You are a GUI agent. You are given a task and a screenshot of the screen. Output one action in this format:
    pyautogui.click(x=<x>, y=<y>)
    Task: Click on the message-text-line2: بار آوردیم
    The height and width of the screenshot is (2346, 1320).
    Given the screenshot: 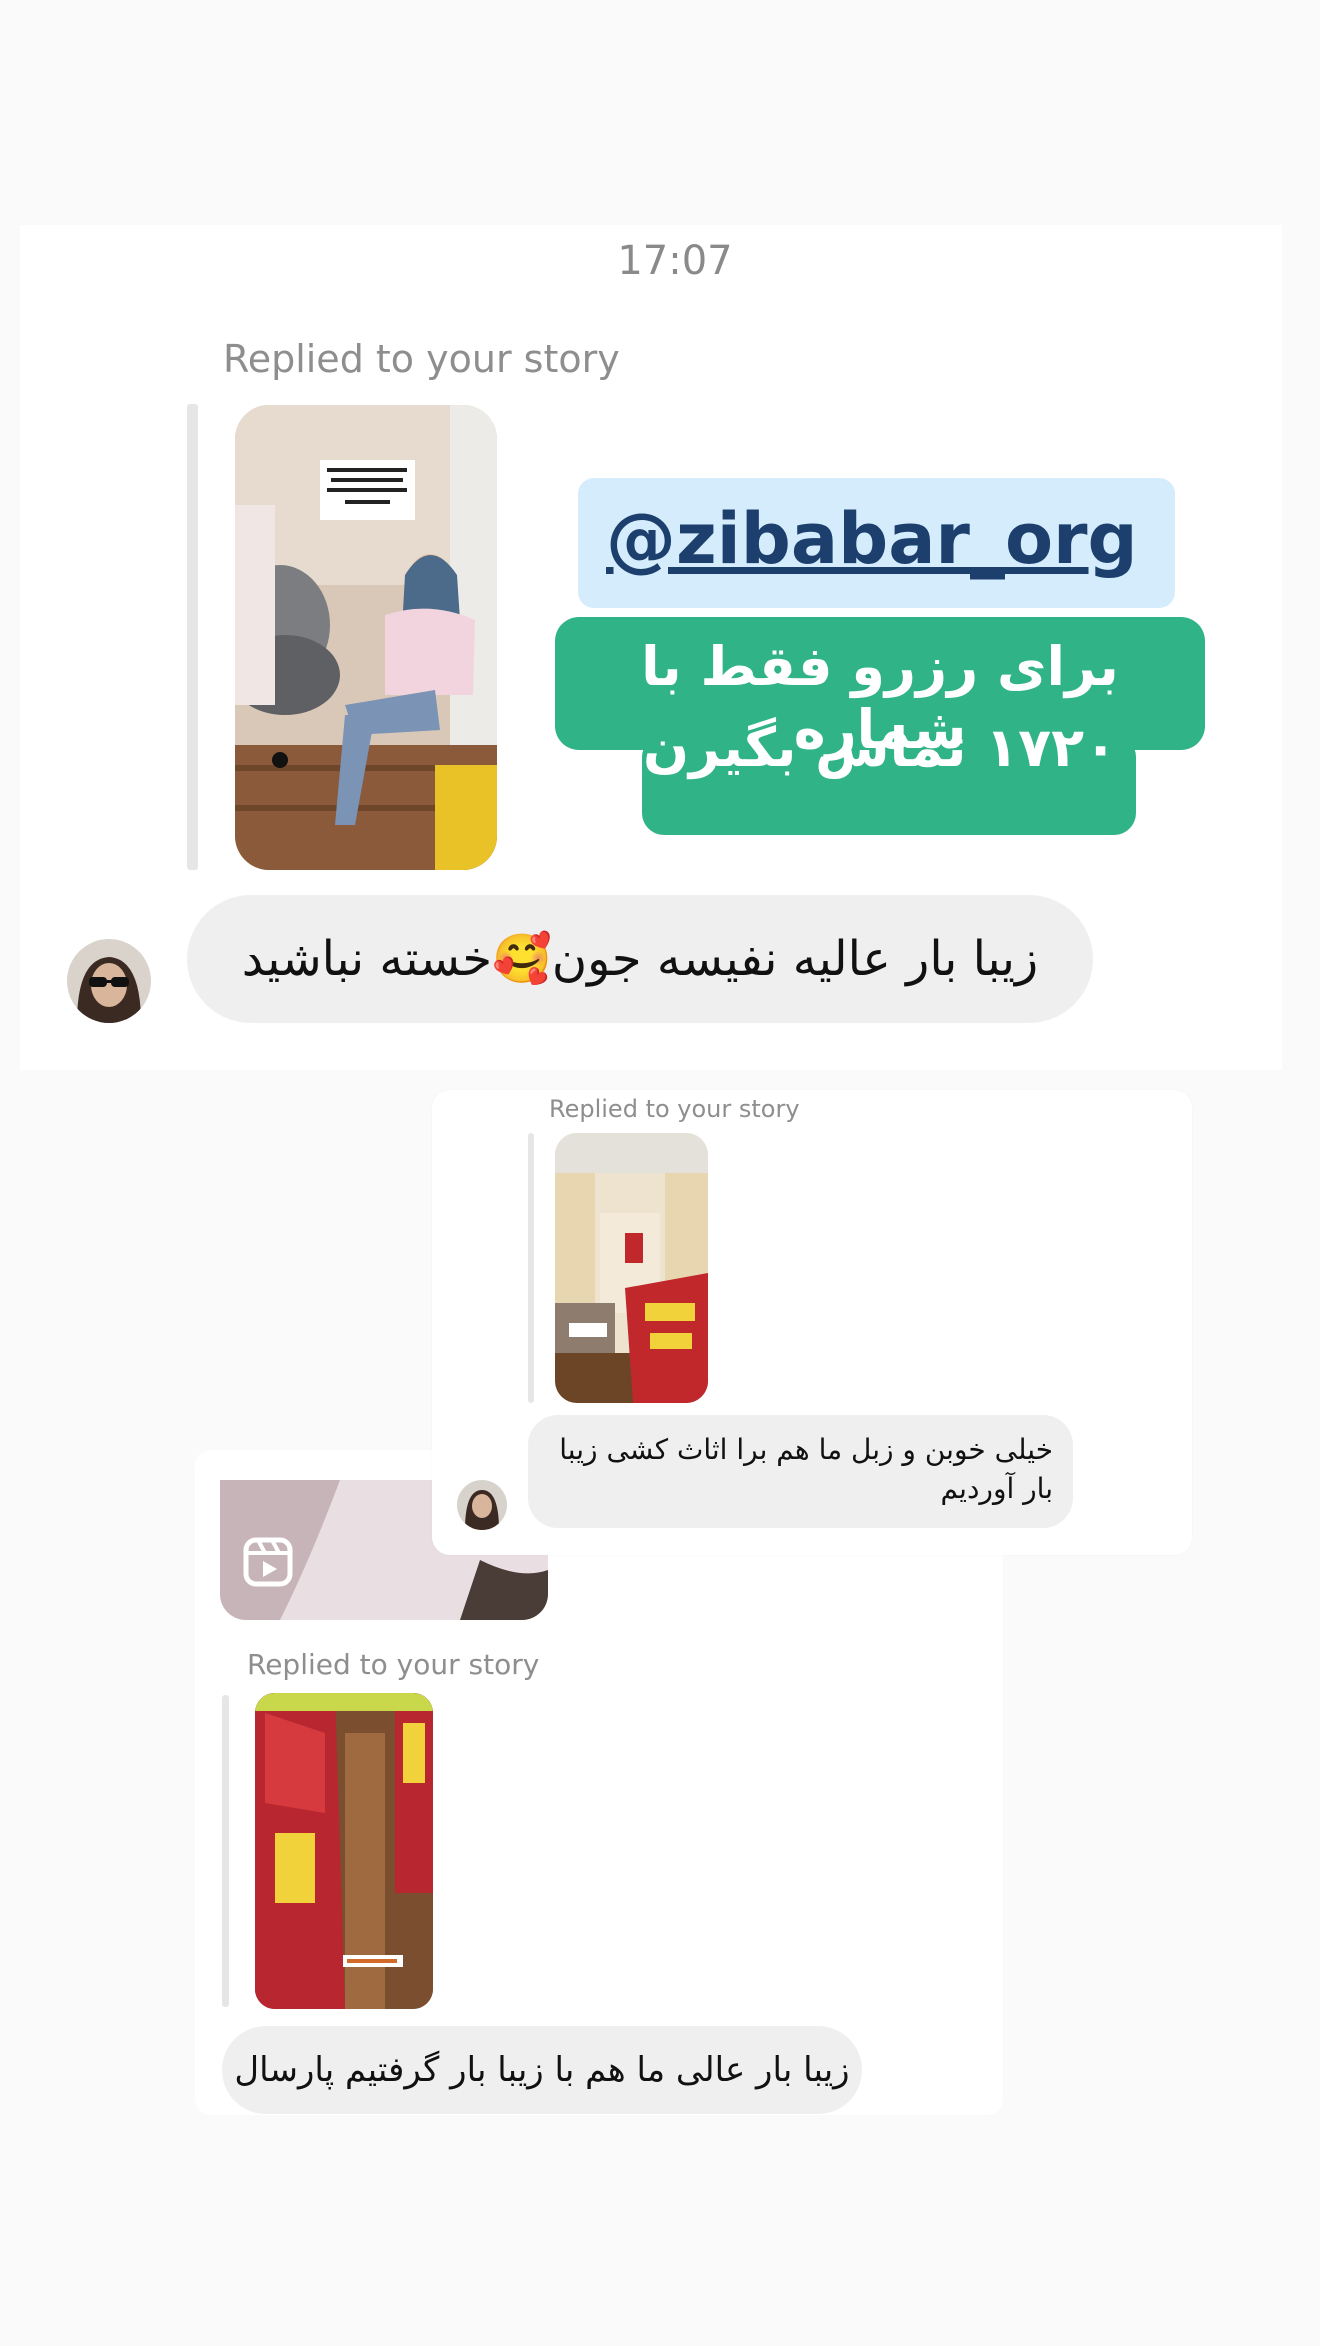 What is the action you would take?
    pyautogui.click(x=996, y=1488)
    